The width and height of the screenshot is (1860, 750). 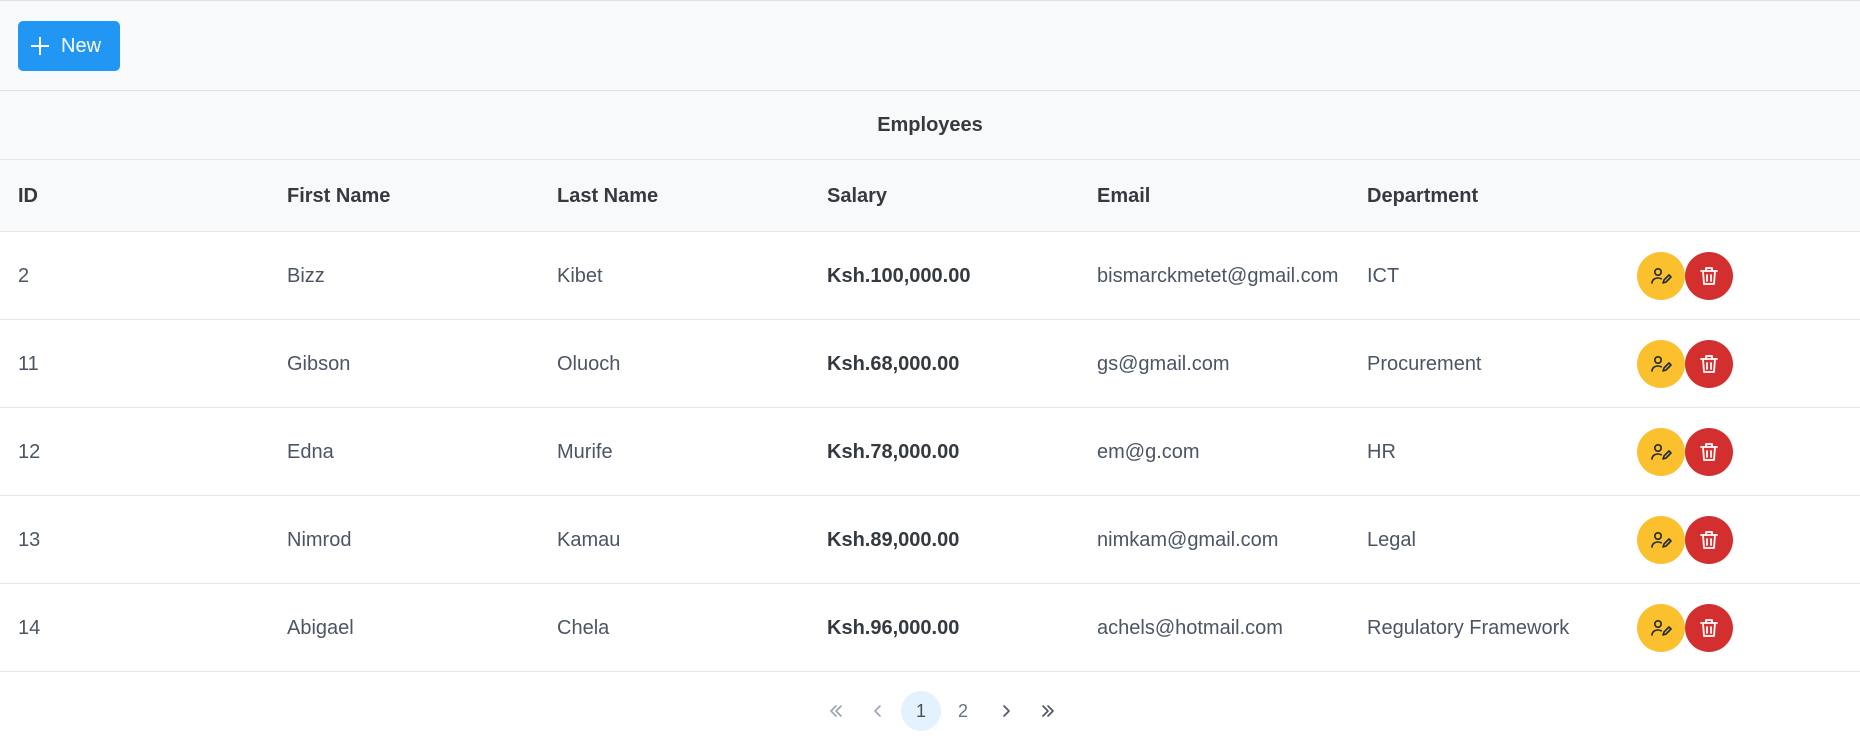 I want to click on chevron-double-right-icon, so click(x=1048, y=711).